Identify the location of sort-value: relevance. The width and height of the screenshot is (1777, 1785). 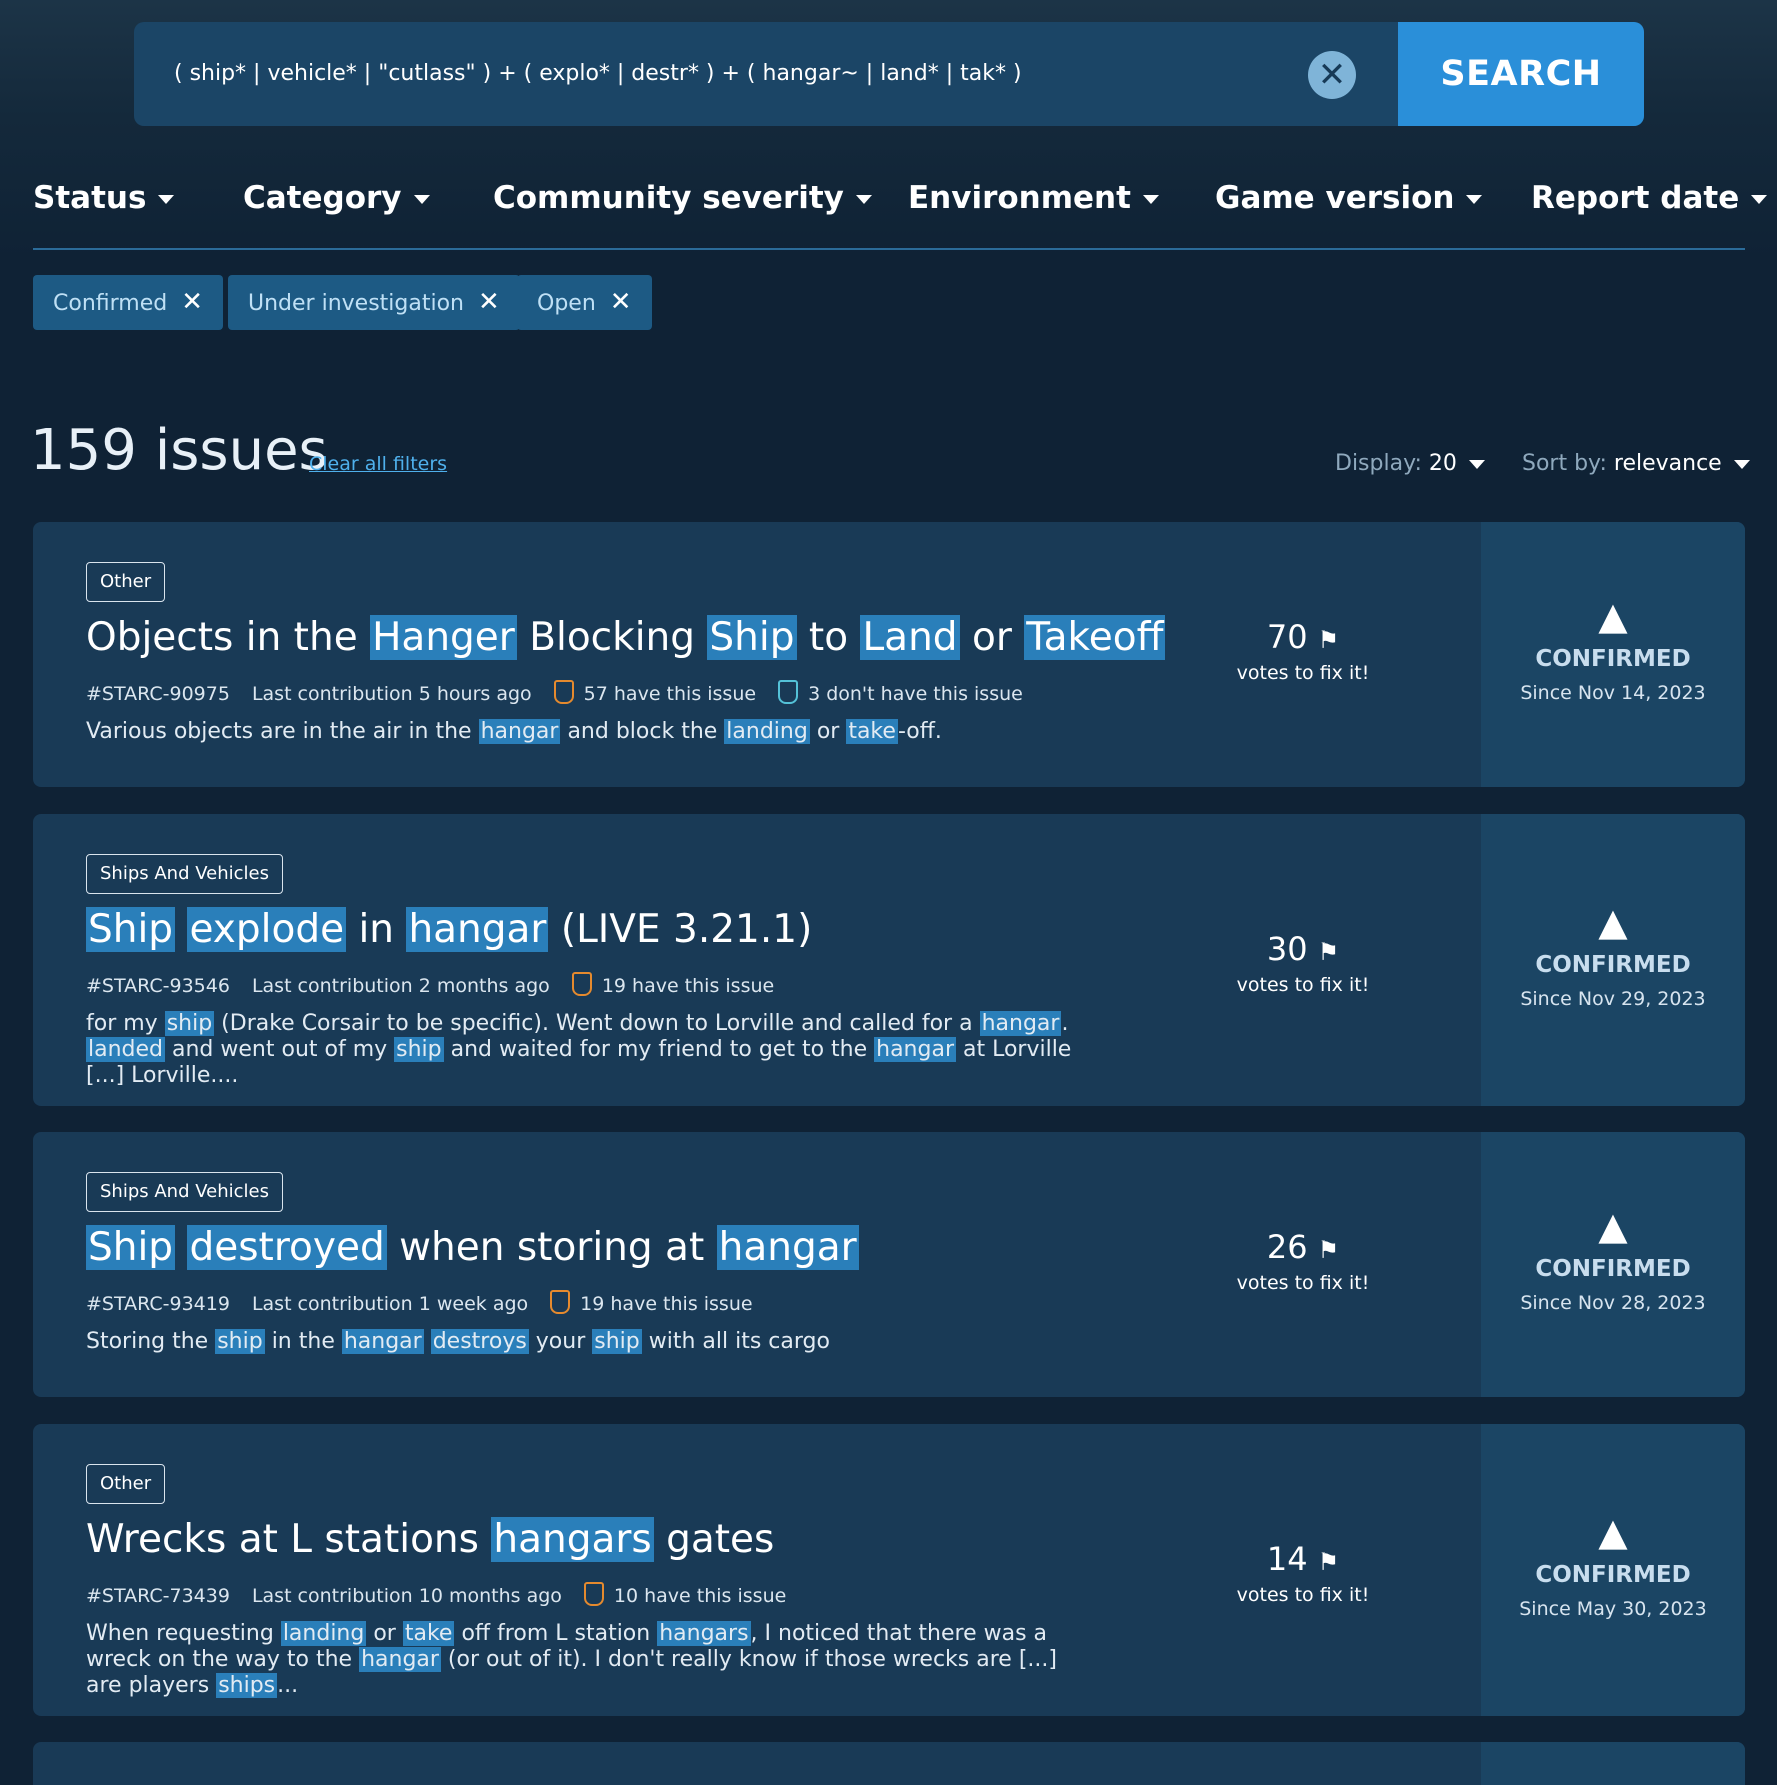
(1667, 463).